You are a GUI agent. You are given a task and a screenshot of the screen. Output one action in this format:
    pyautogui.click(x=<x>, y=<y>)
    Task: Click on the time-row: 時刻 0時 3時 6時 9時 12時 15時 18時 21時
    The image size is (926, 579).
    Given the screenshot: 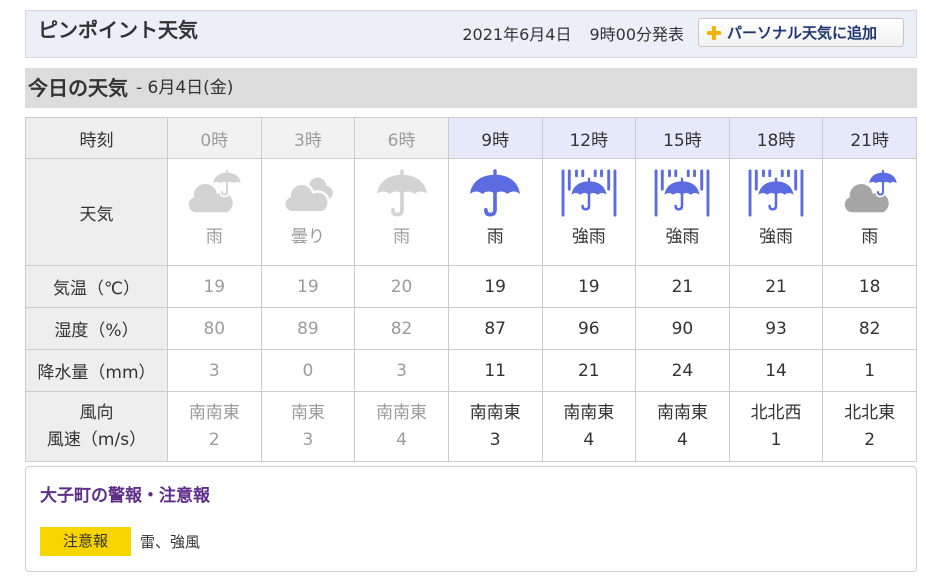 What is the action you would take?
    pyautogui.click(x=471, y=138)
    